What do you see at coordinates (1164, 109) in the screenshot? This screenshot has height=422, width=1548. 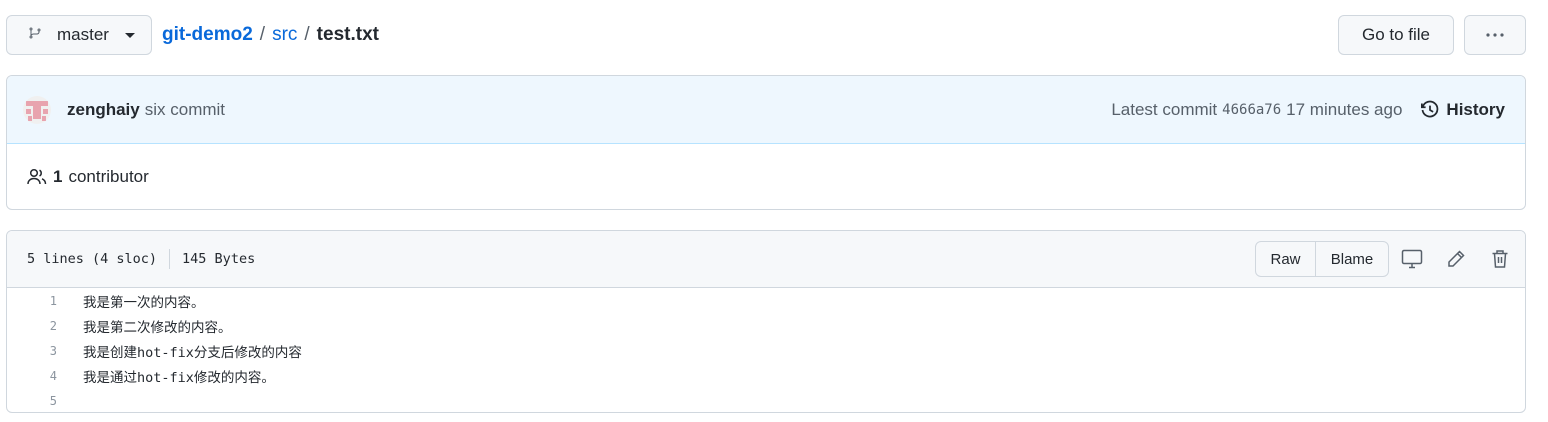 I see `latest-commit-label: Latest commit` at bounding box center [1164, 109].